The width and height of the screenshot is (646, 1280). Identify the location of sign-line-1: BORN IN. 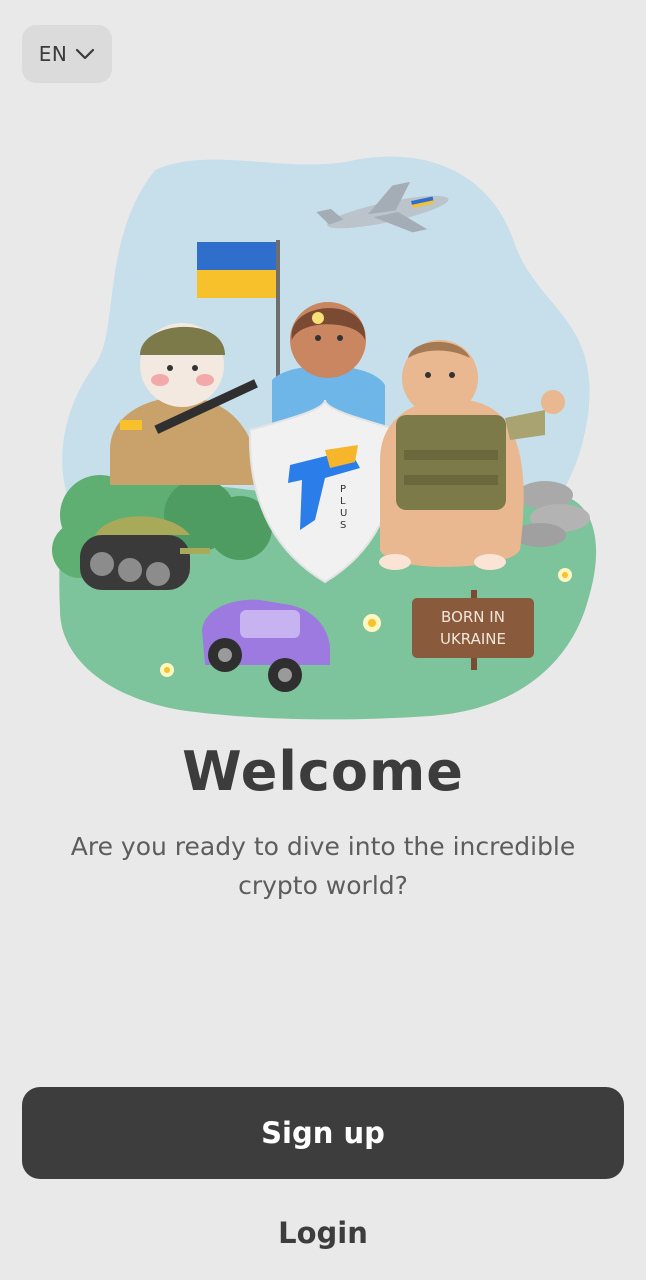
(473, 617).